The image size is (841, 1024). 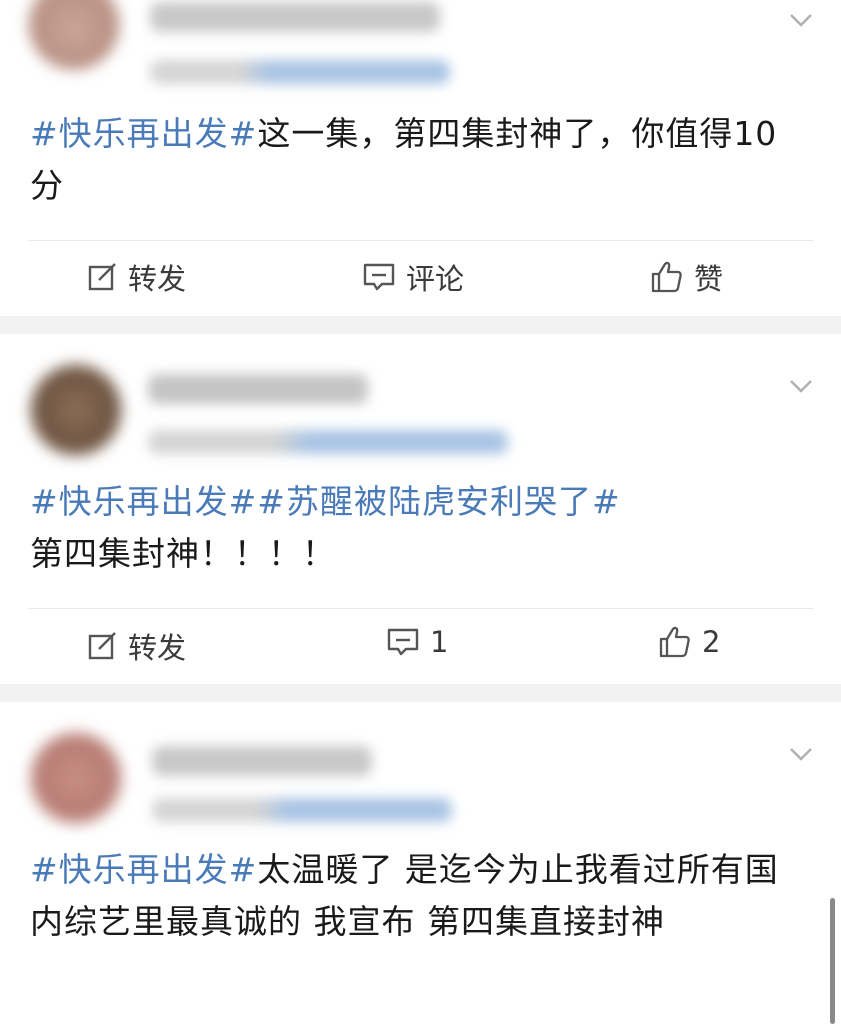 What do you see at coordinates (435, 279) in the screenshot?
I see `comment-label: 评论` at bounding box center [435, 279].